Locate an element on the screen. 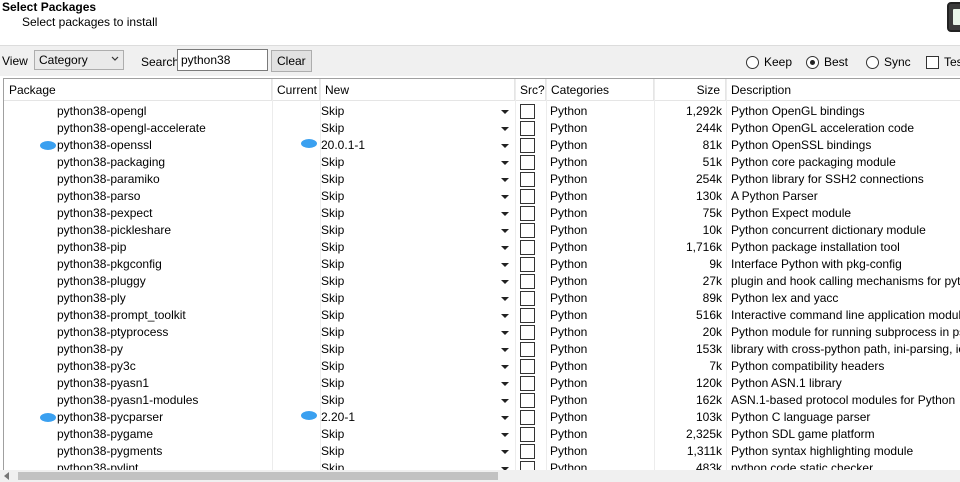  column-header-src: Src? is located at coordinates (530, 90).